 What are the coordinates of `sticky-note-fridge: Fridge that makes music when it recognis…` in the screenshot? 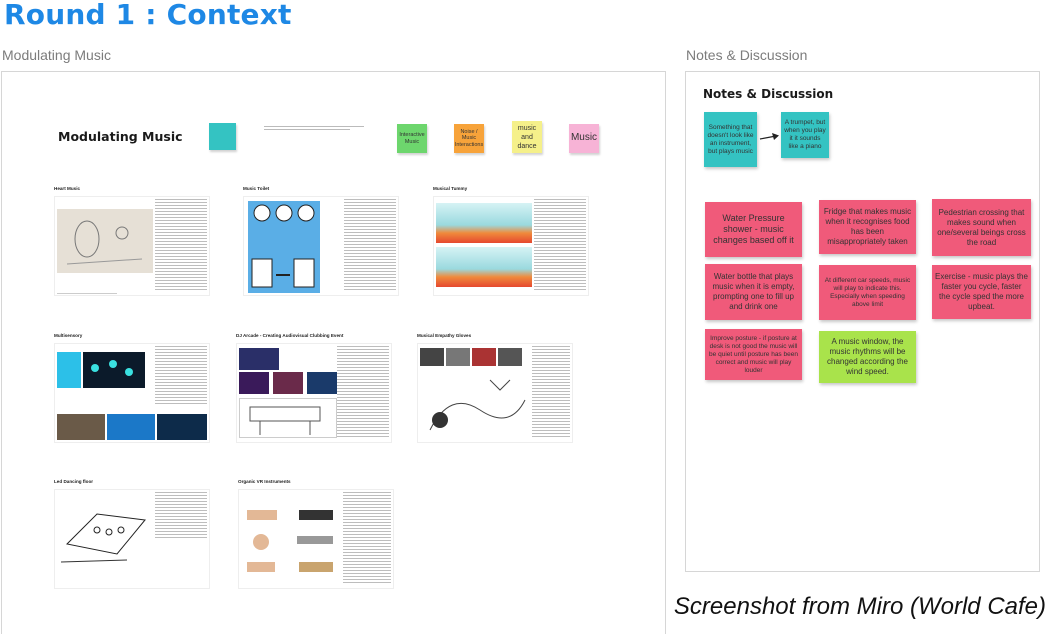 It's located at (867, 227).